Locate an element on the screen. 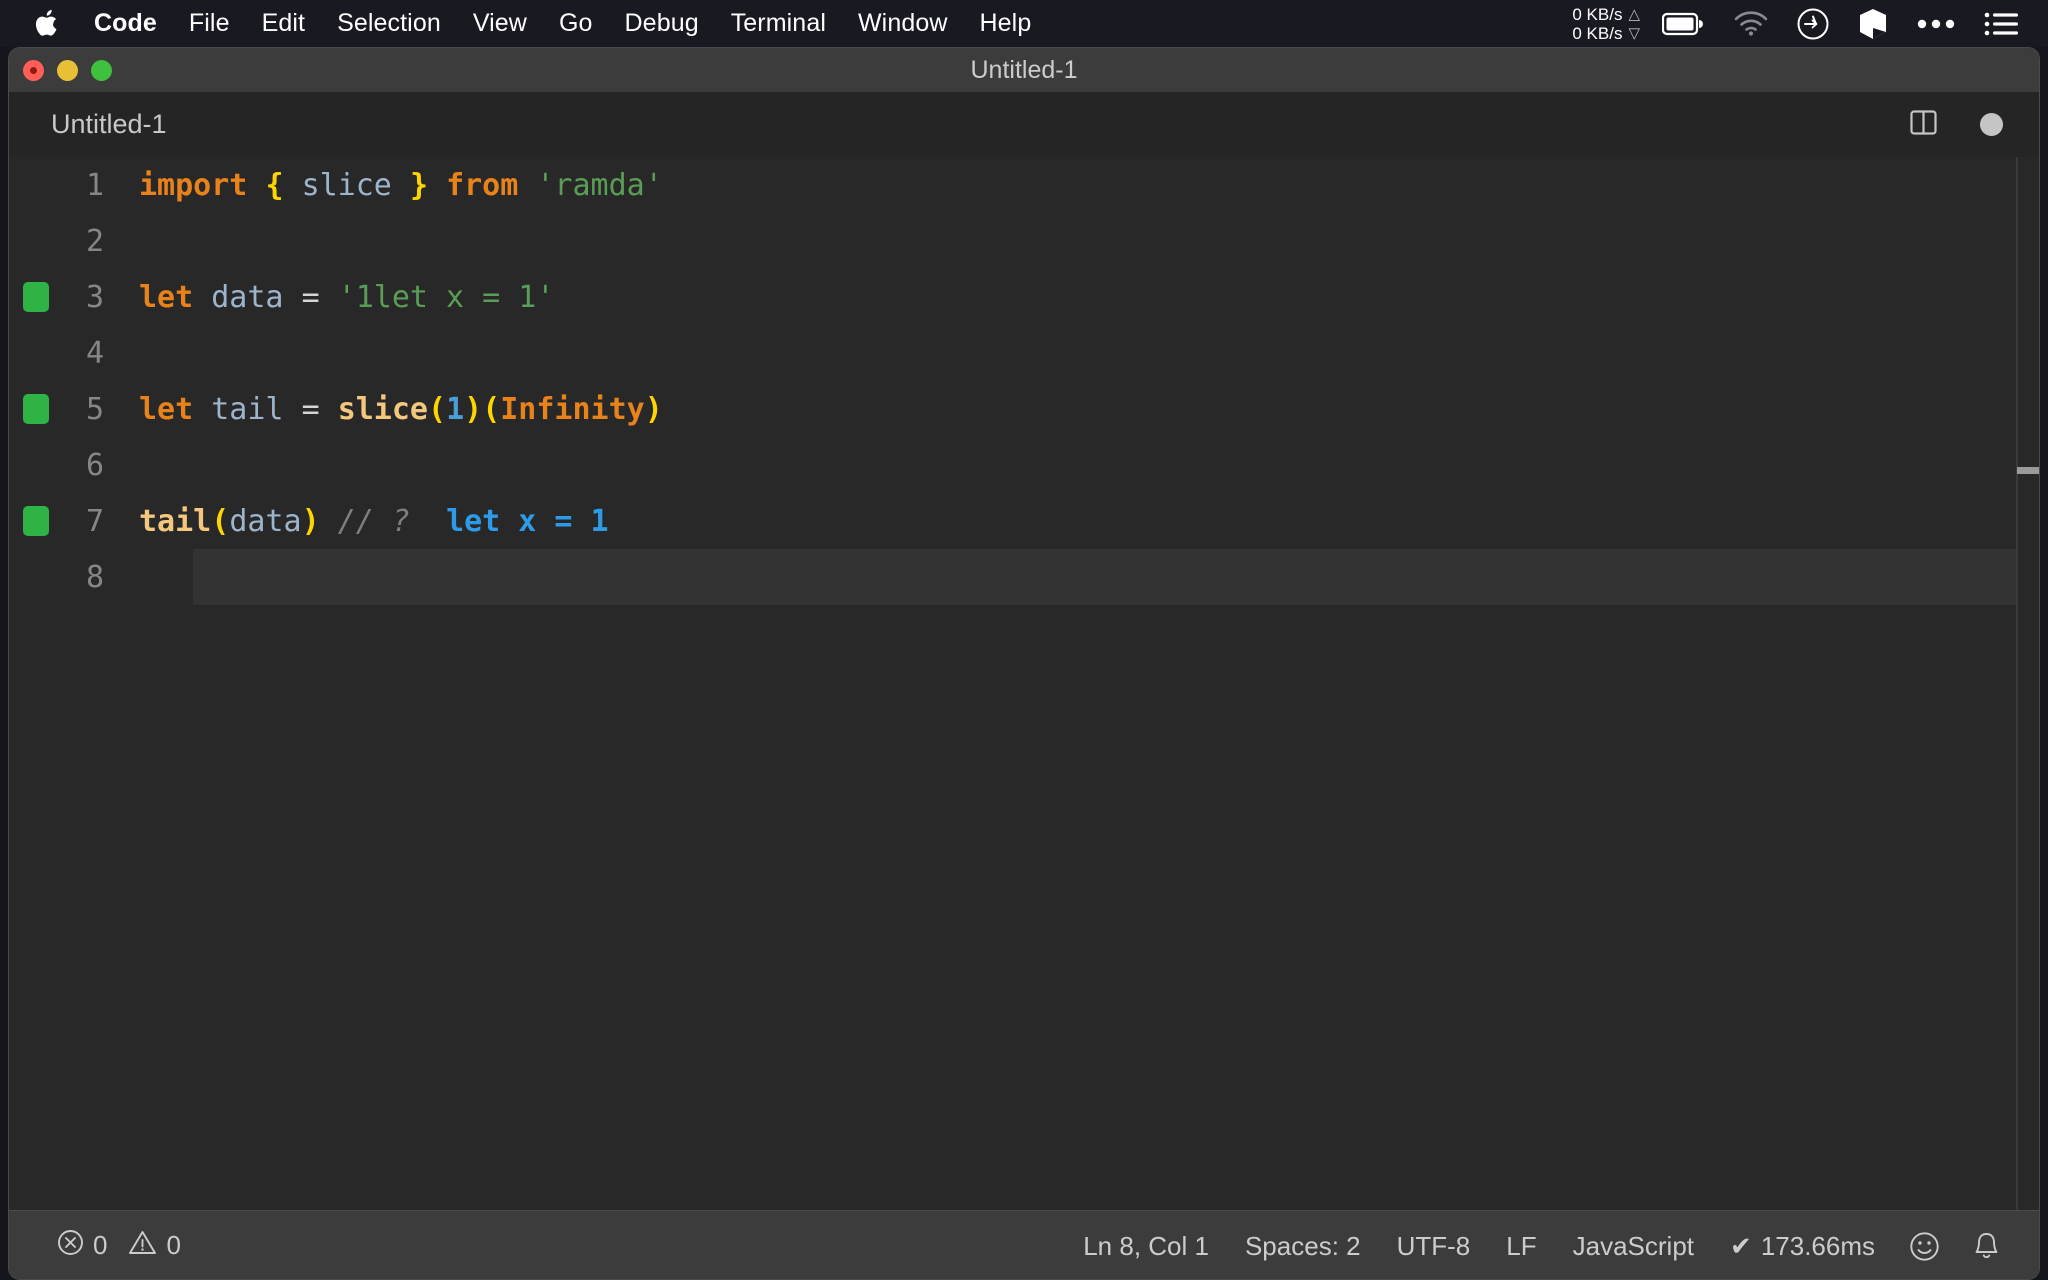 This screenshot has width=2048, height=1280. code-token: from is located at coordinates (482, 185).